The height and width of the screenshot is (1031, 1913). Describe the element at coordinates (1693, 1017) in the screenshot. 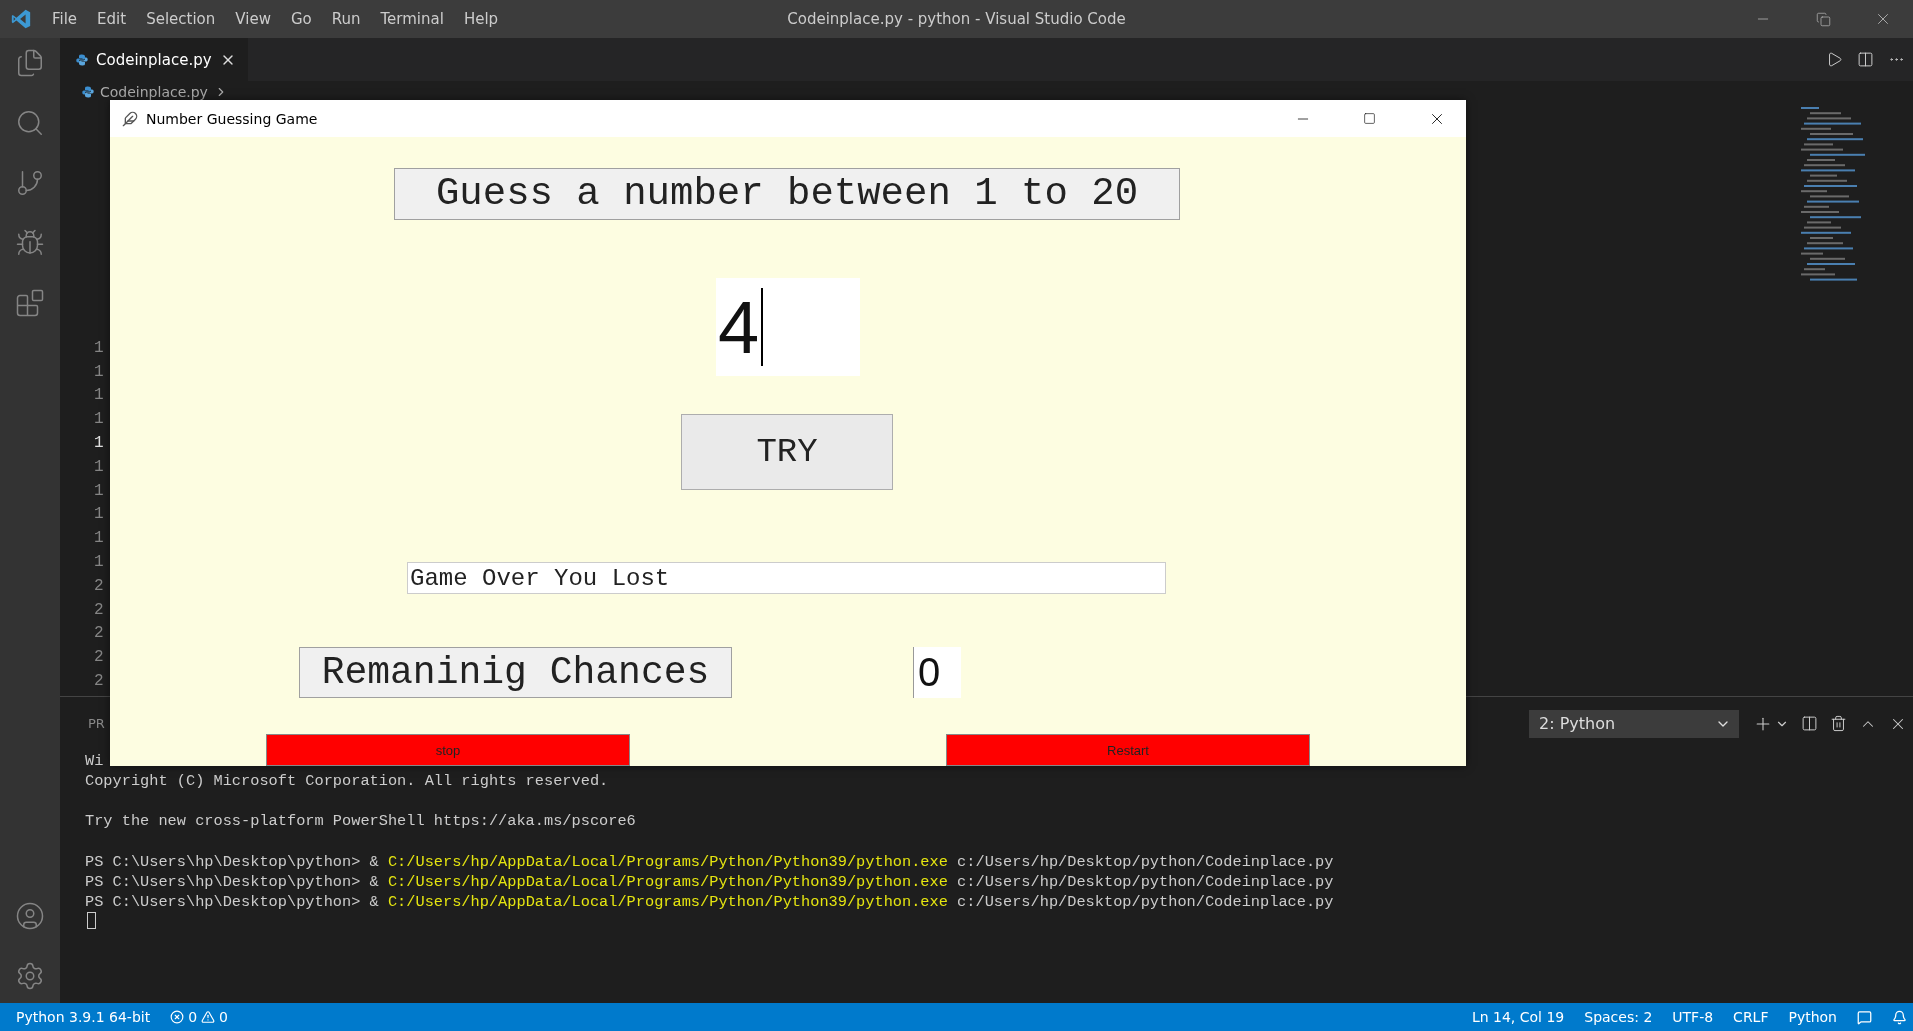

I see `status-item: UTF-8` at that location.